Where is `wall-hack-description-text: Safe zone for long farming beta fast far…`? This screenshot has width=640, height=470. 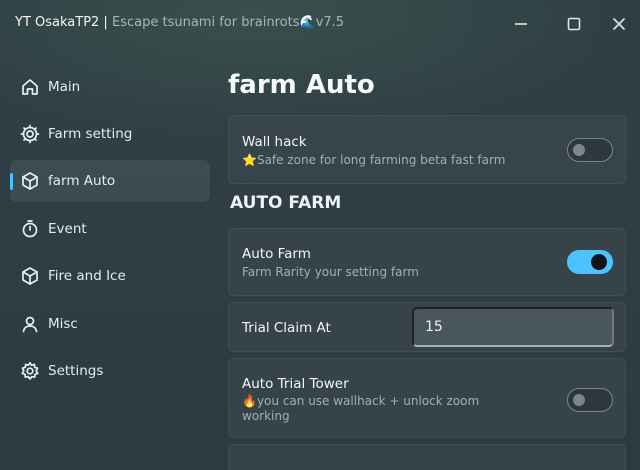 wall-hack-description-text: Safe zone for long farming beta fast far… is located at coordinates (381, 160).